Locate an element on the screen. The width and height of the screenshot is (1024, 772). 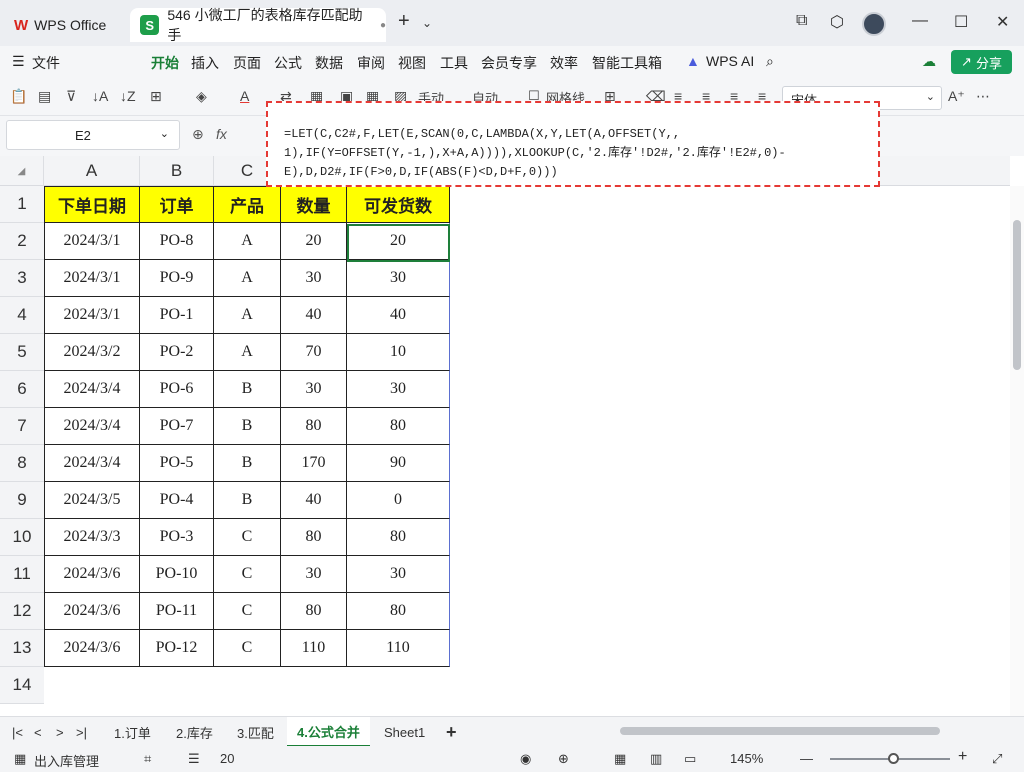
menu-wps-ai: WPS AI is located at coordinates (730, 61).